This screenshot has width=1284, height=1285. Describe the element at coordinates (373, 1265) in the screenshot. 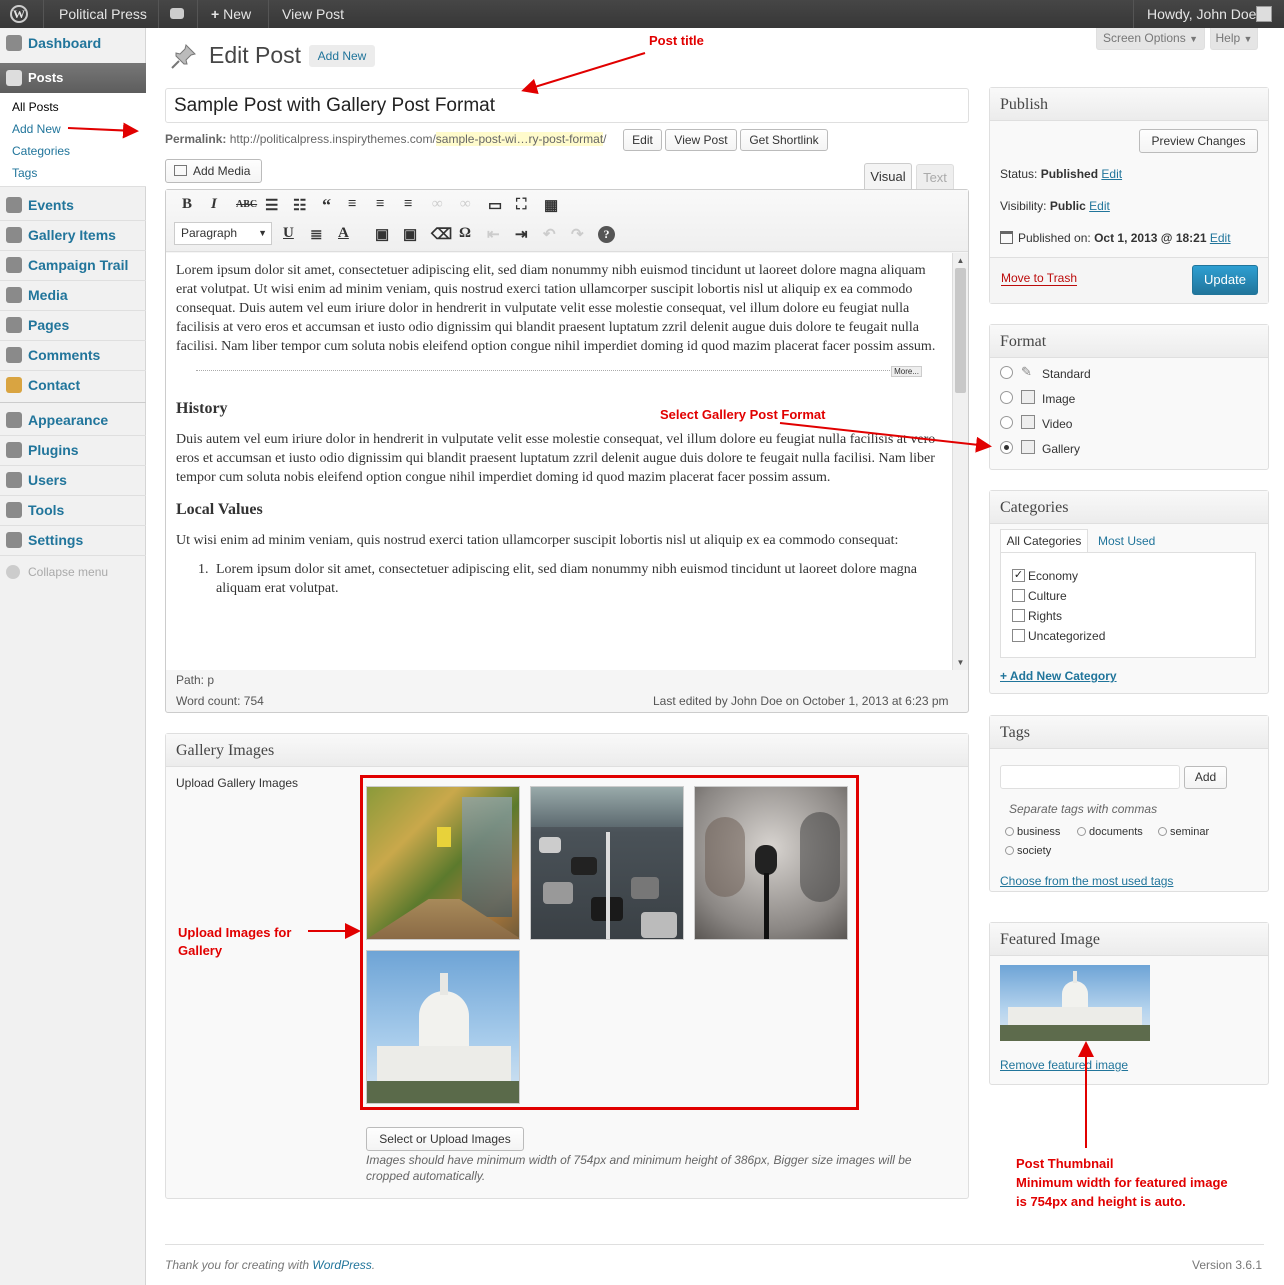

I see `footer-thanks-end: .` at that location.